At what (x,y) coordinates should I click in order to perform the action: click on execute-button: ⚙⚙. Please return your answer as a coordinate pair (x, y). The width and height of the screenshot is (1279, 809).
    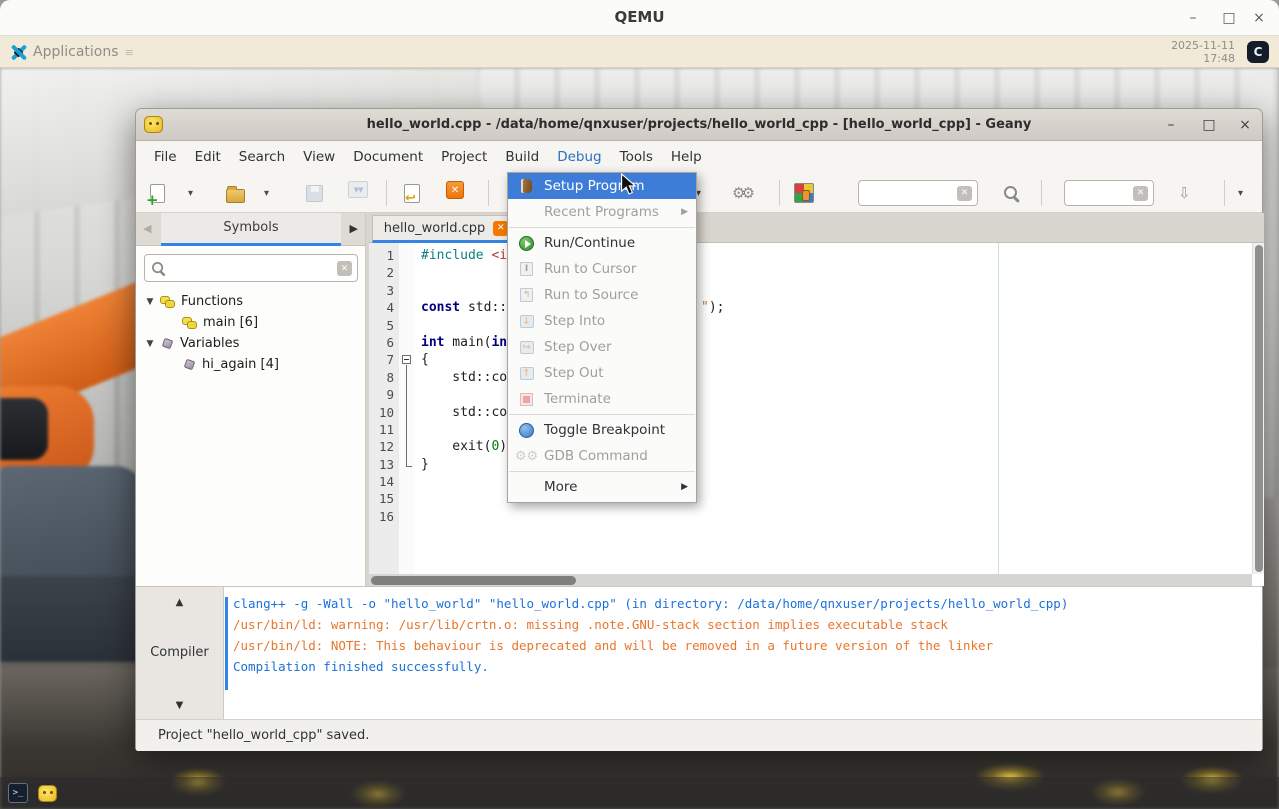
    Looking at the image, I should click on (743, 193).